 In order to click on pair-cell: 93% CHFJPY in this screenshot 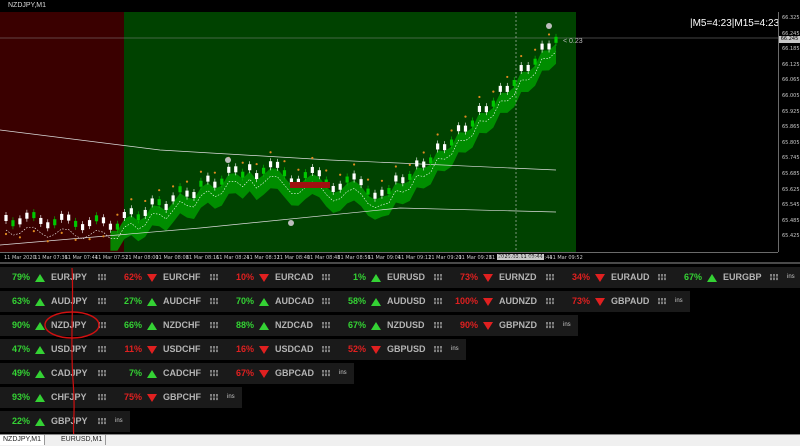, I will do `click(56, 397)`.